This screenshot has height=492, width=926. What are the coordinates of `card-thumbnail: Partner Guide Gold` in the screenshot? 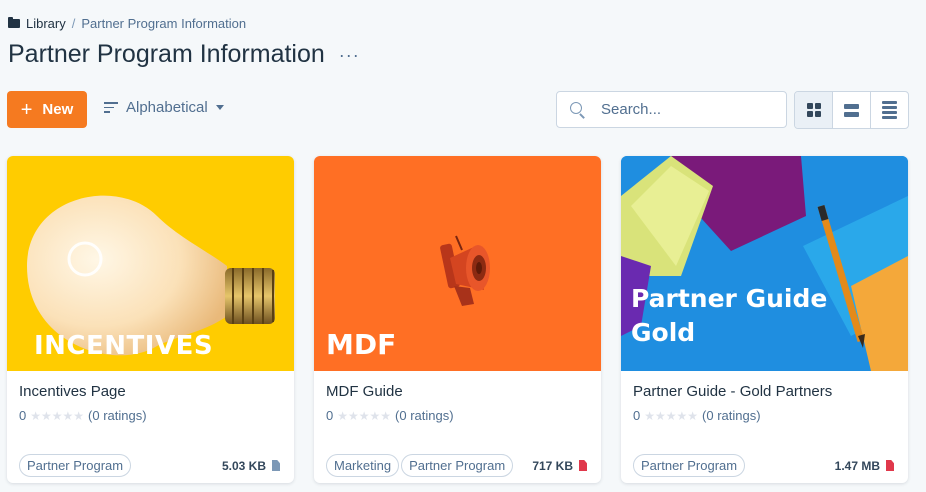 It's located at (764, 263).